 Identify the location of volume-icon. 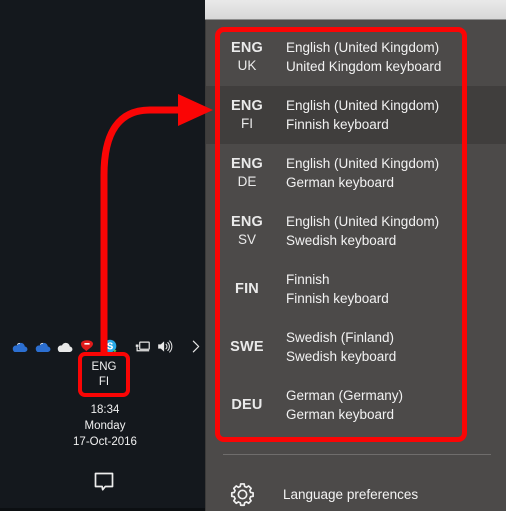
(165, 346).